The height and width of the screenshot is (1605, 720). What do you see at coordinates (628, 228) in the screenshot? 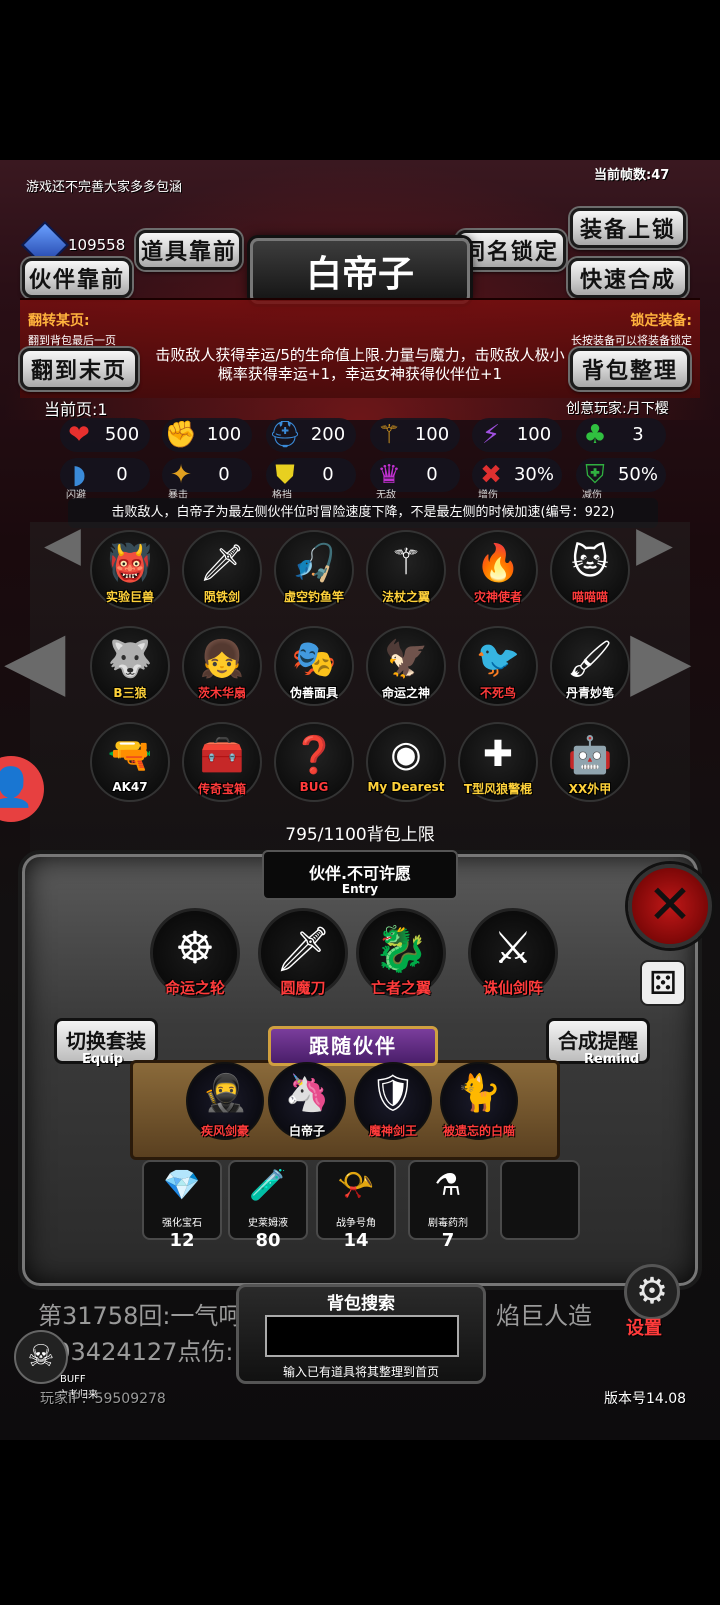
I see `equip-lock-button: 装备上锁` at bounding box center [628, 228].